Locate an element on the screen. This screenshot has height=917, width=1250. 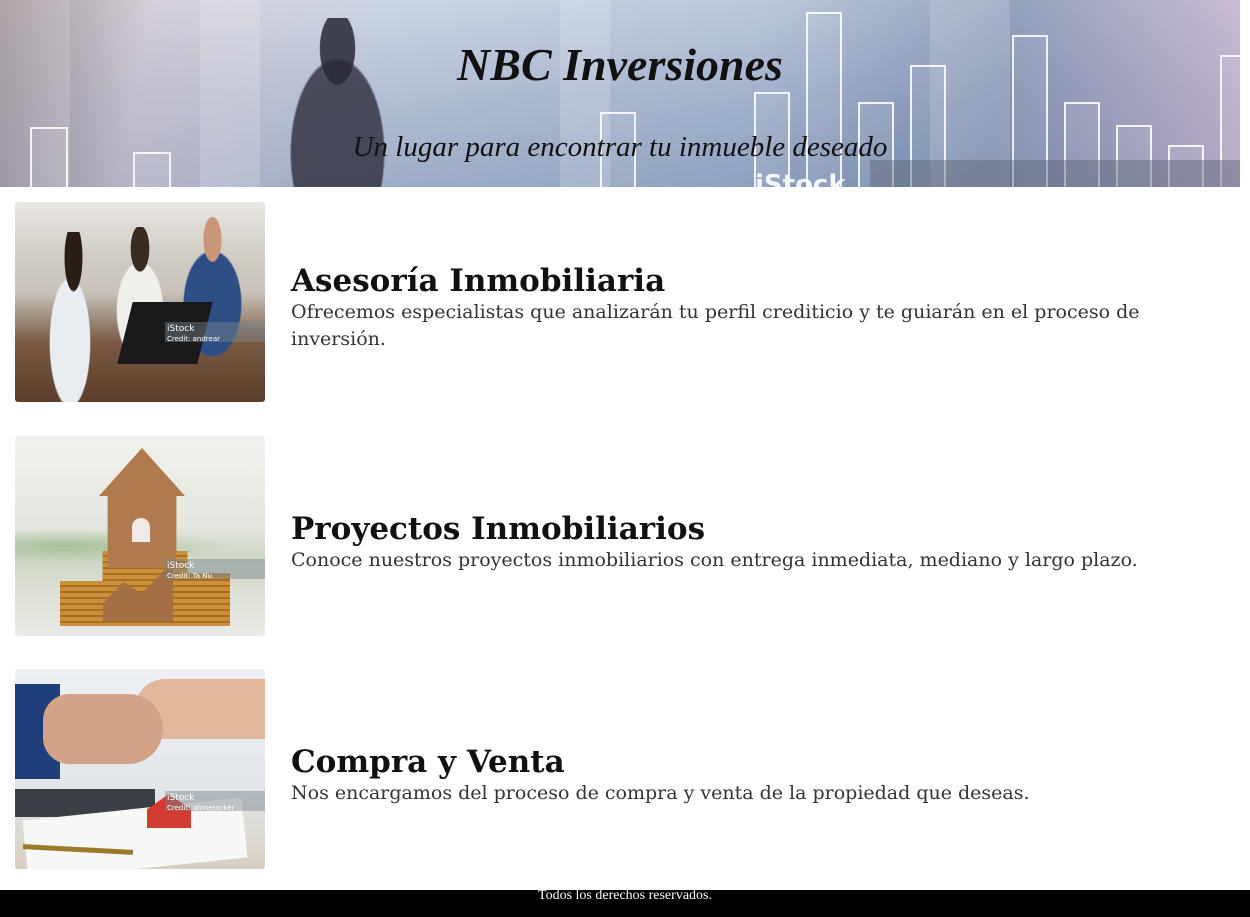
banner-watermark-strip is located at coordinates (1055, 173).